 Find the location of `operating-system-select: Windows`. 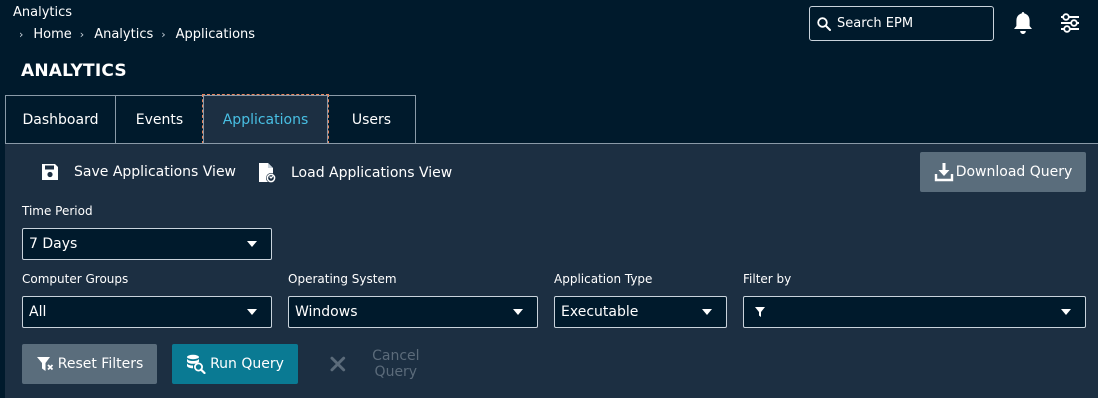

operating-system-select: Windows is located at coordinates (413, 312).